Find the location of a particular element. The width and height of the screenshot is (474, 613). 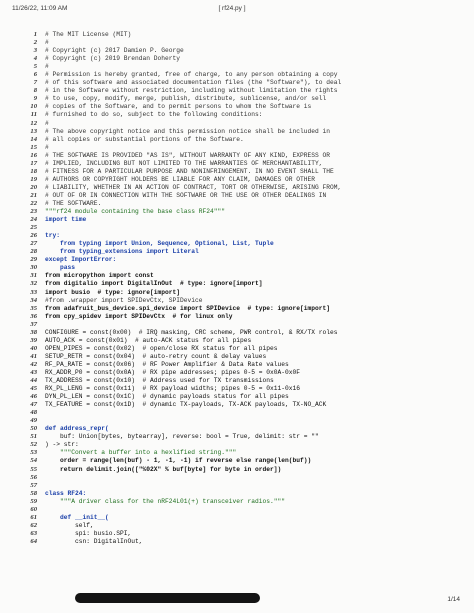

code-line: 15 # is located at coordinates (236, 148).